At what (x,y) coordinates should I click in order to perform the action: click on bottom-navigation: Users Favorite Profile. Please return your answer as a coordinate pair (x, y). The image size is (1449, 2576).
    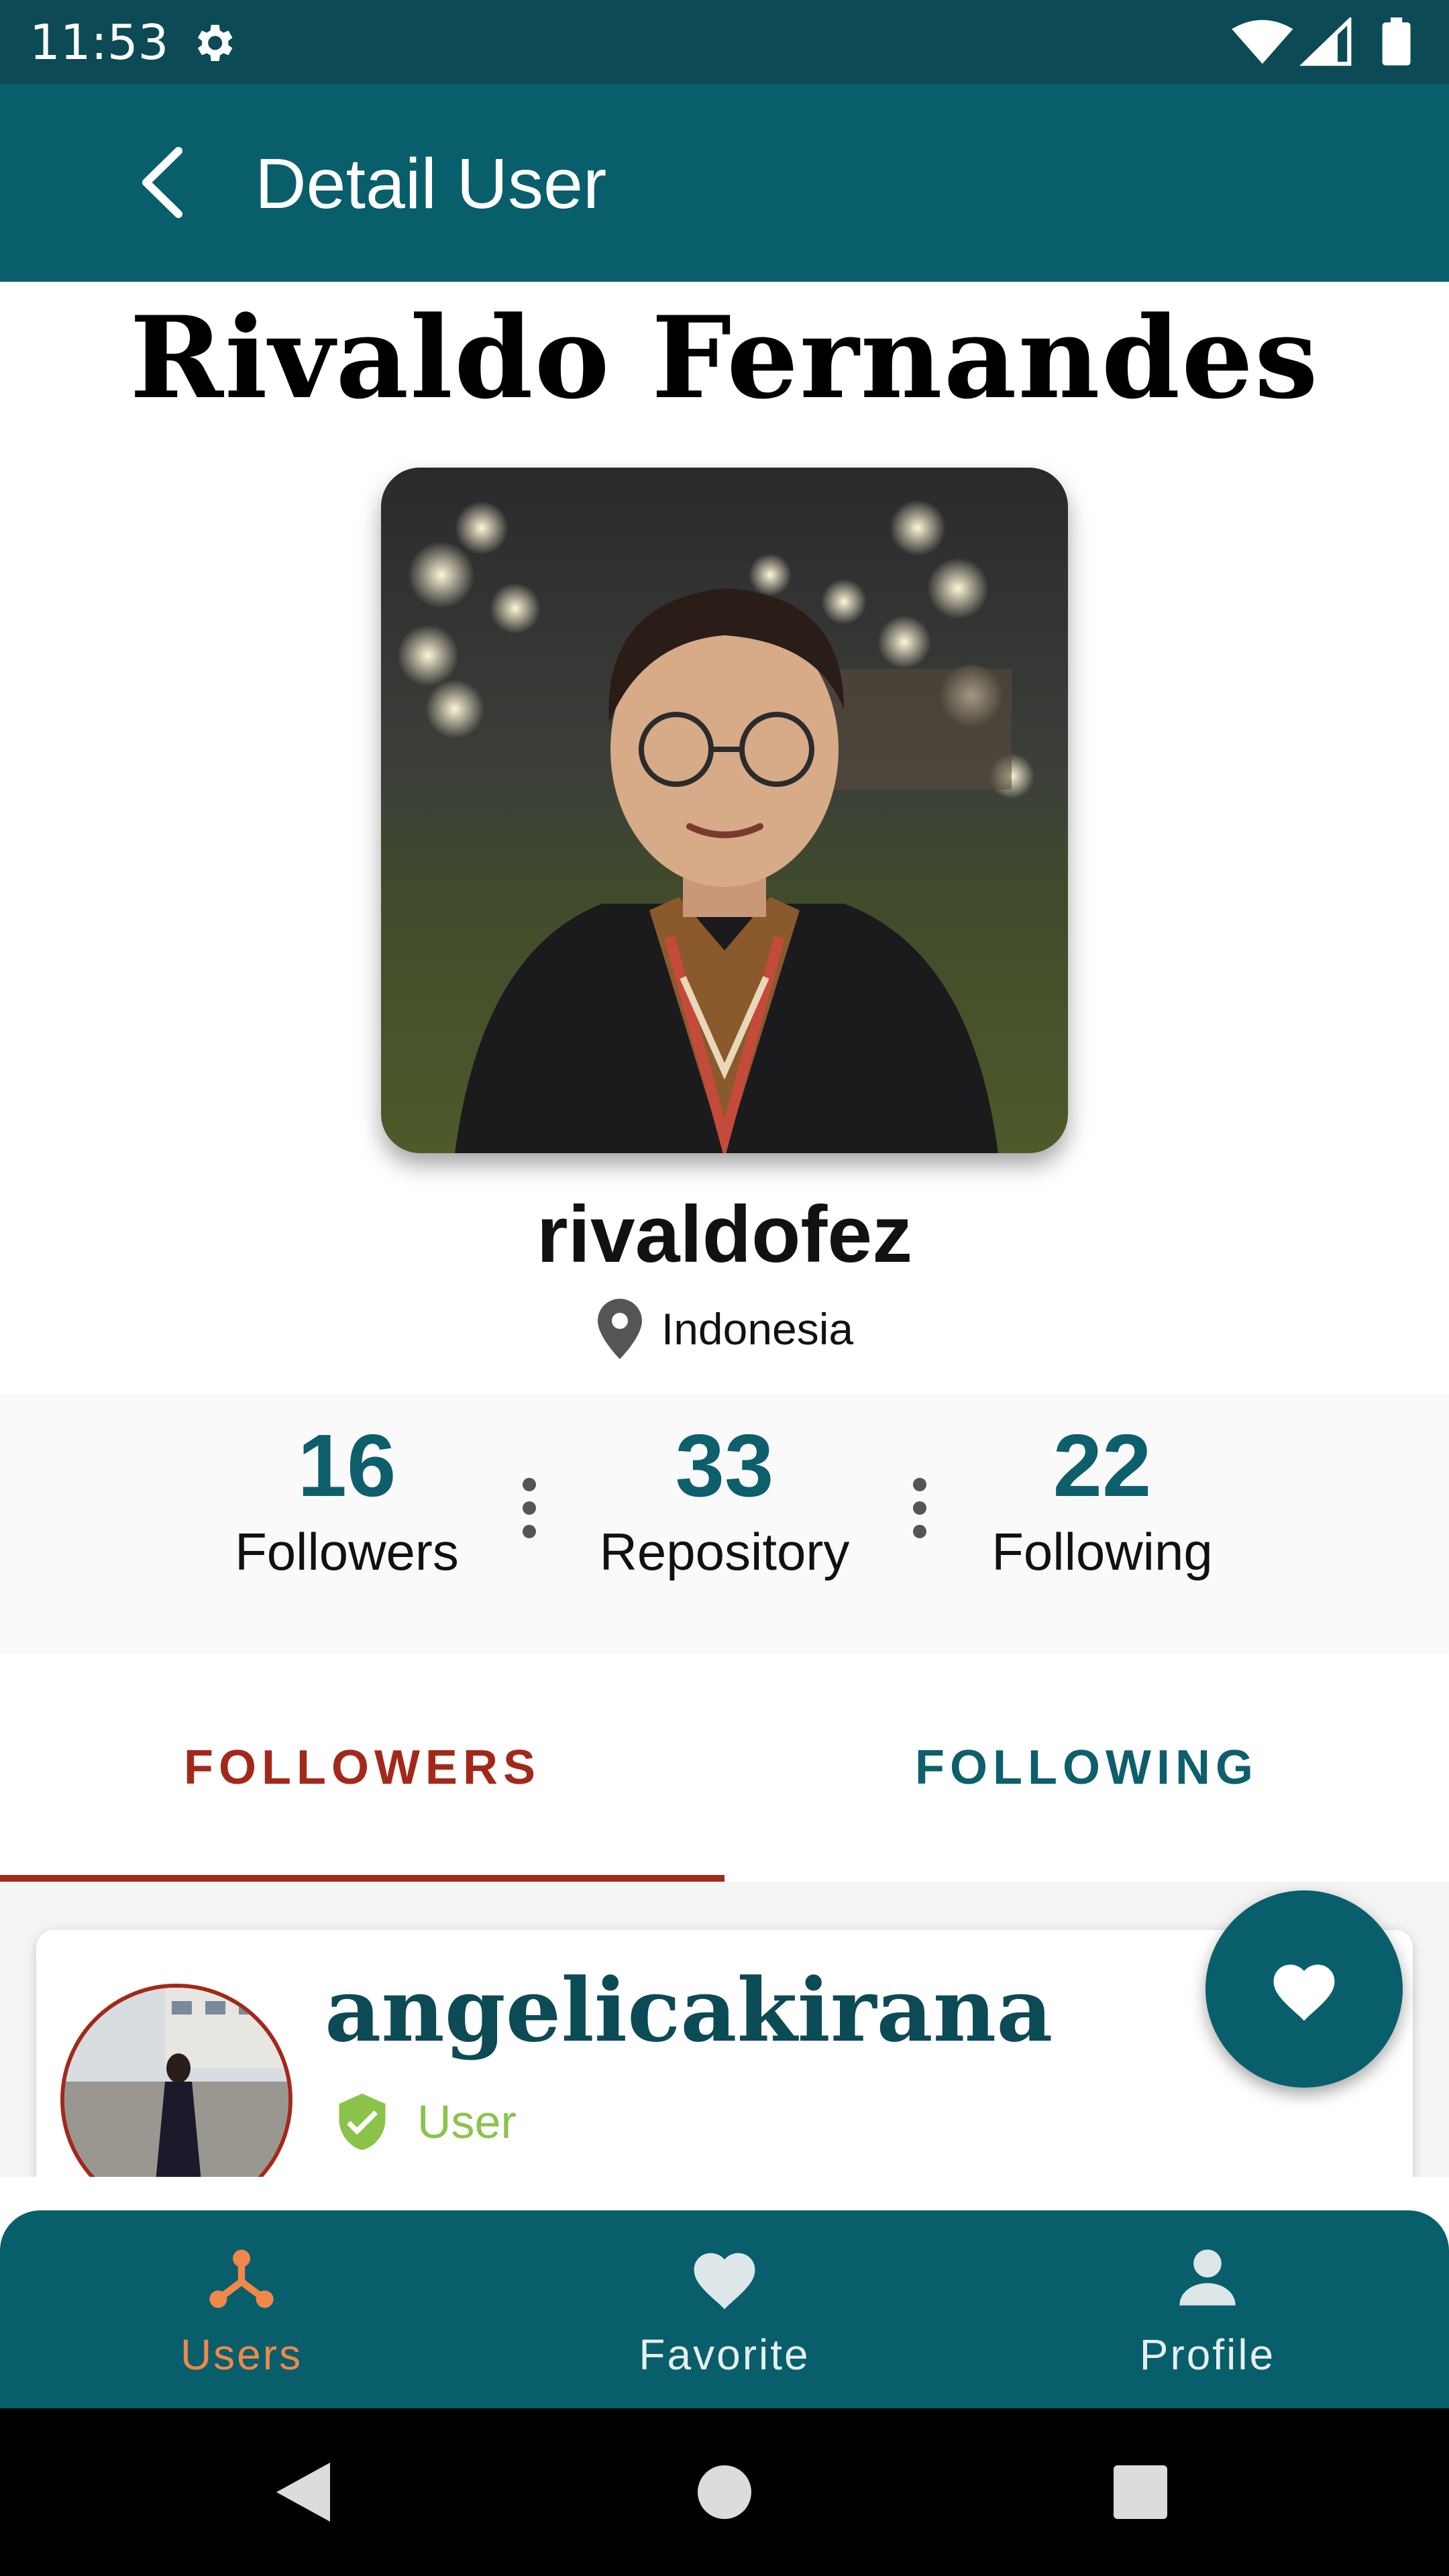
    Looking at the image, I should click on (724, 2309).